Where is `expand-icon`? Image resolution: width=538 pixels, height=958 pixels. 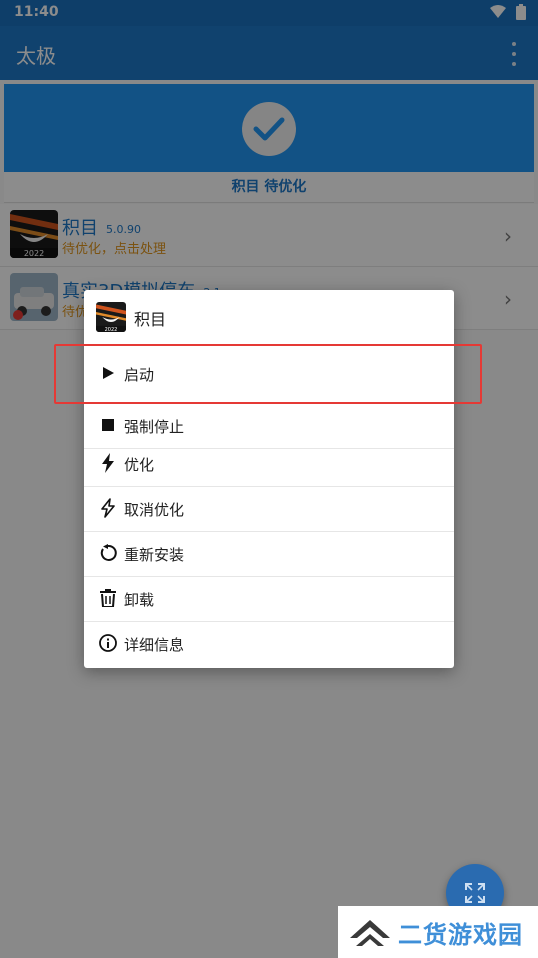 expand-icon is located at coordinates (475, 893).